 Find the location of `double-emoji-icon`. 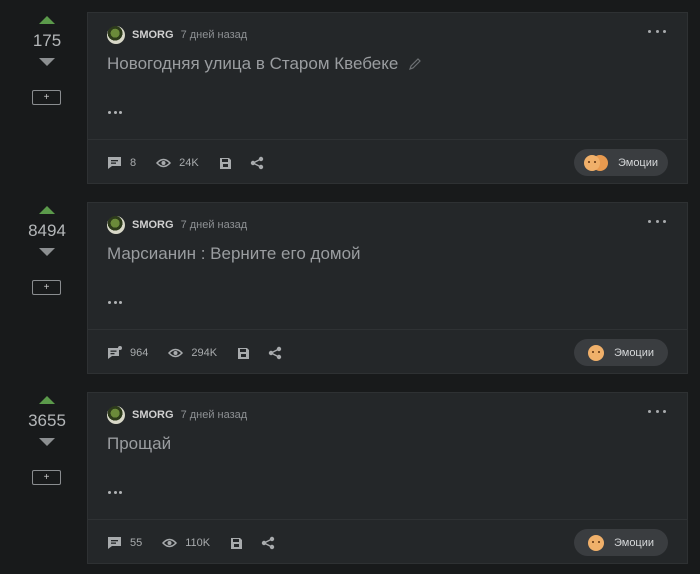

double-emoji-icon is located at coordinates (591, 162).